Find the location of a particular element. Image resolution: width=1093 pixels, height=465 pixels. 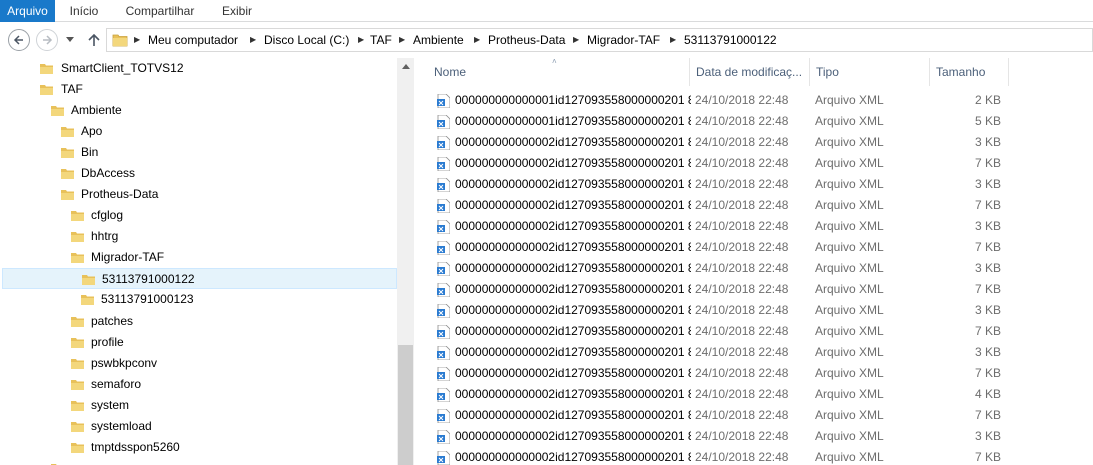

column-header-size: Tamanho is located at coordinates (969, 72).